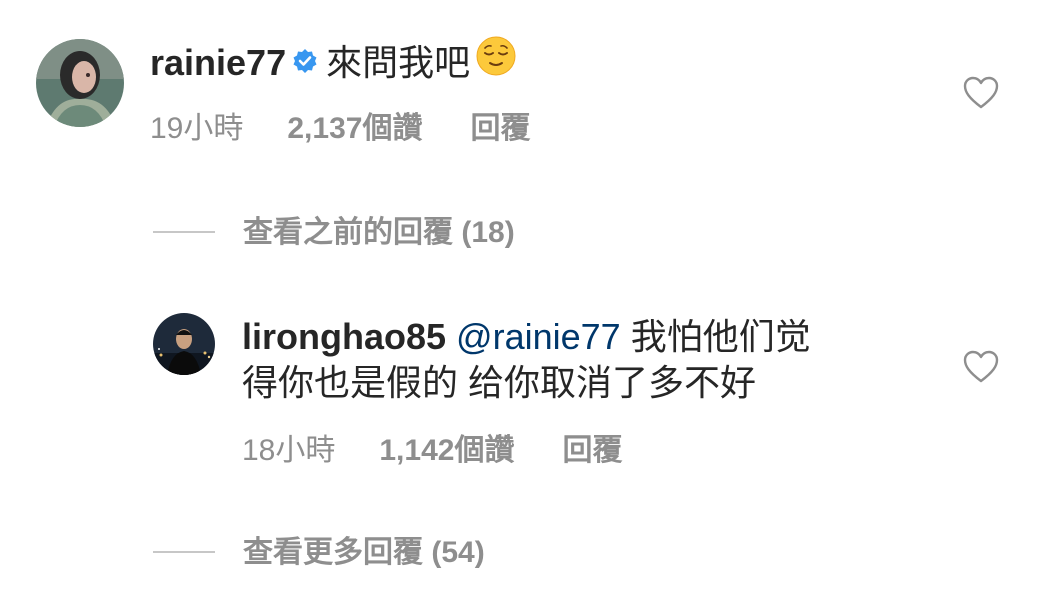  What do you see at coordinates (981, 93) in the screenshot?
I see `comment-like-heart-icon` at bounding box center [981, 93].